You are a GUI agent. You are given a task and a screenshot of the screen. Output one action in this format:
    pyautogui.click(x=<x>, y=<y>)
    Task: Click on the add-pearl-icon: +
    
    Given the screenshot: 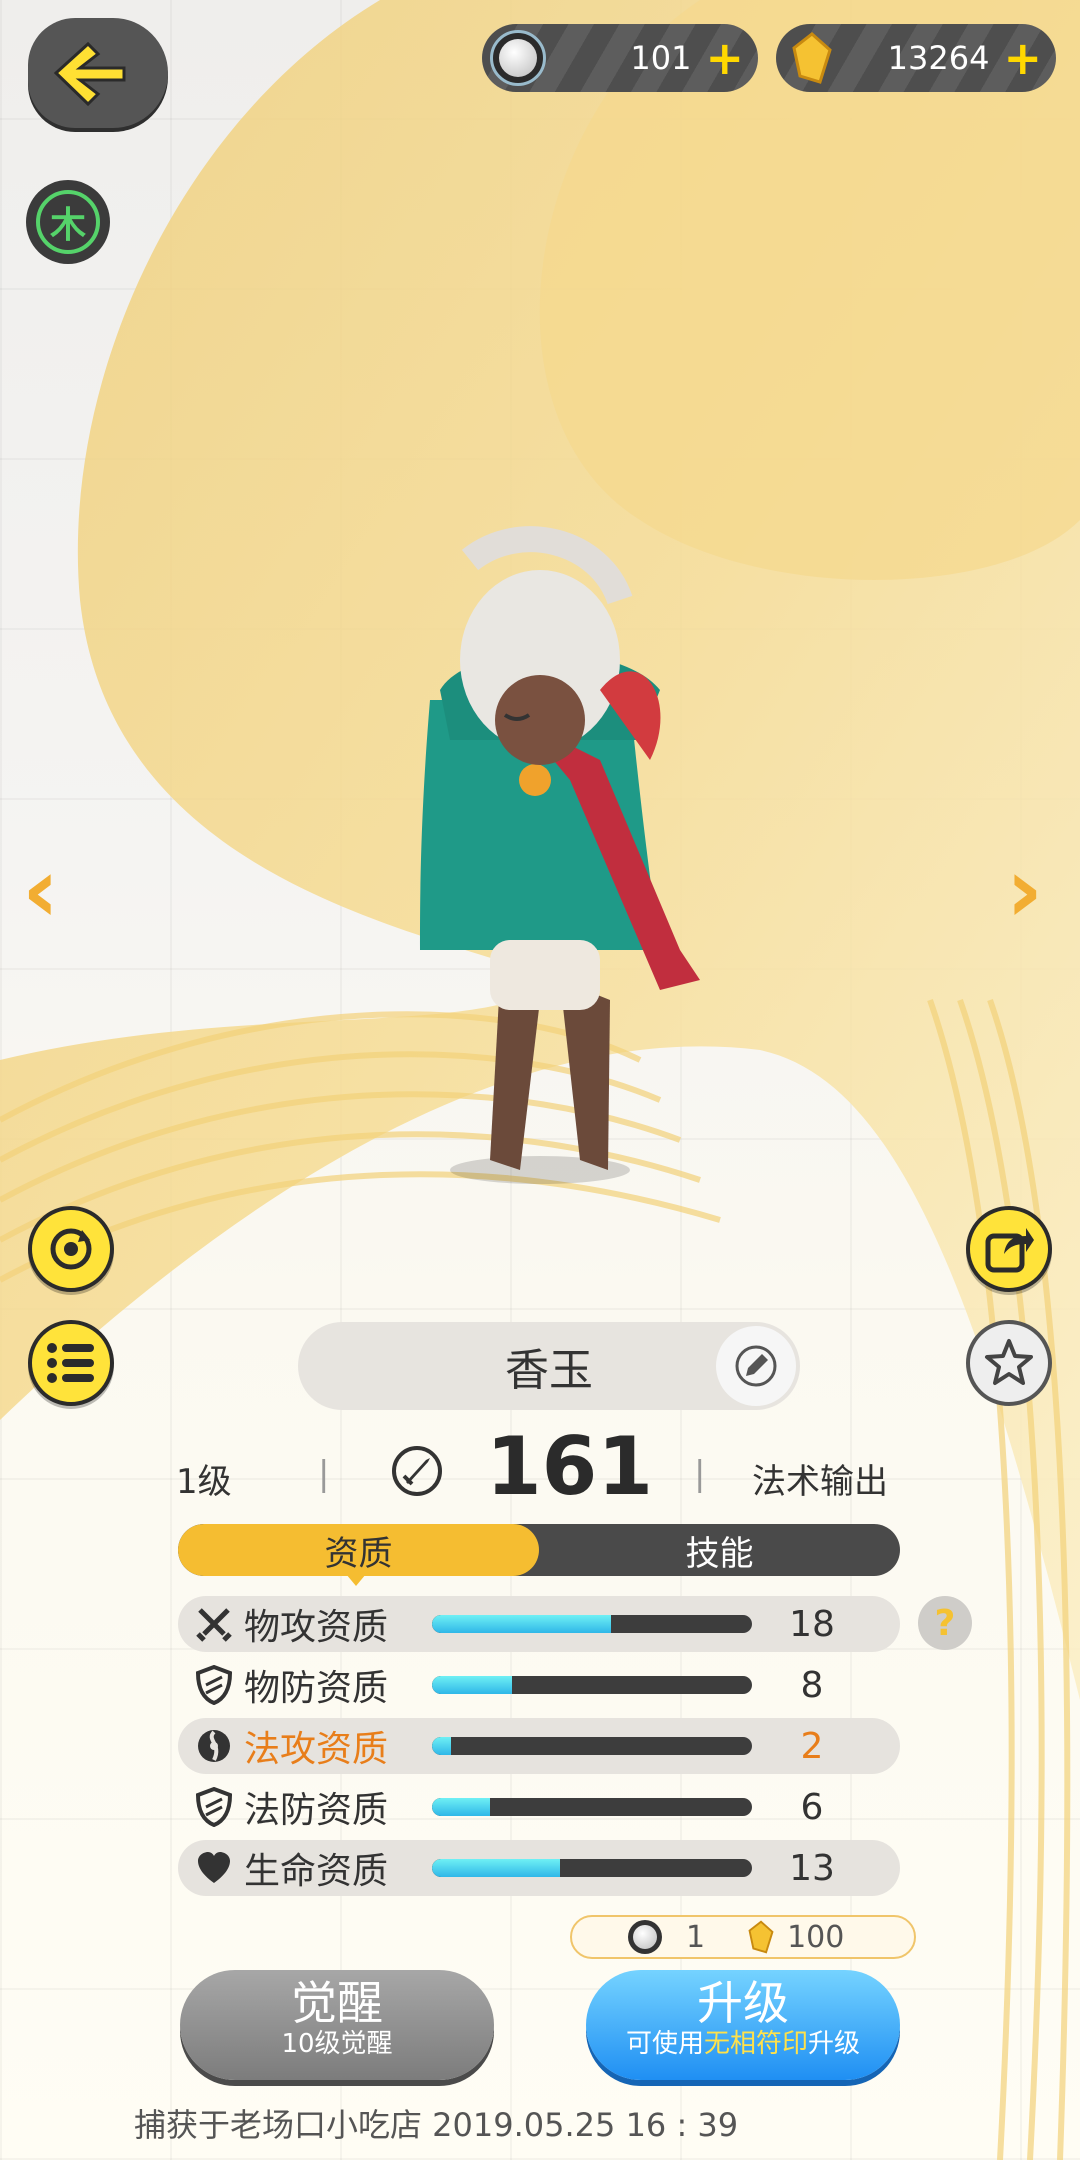 What is the action you would take?
    pyautogui.click(x=724, y=58)
    